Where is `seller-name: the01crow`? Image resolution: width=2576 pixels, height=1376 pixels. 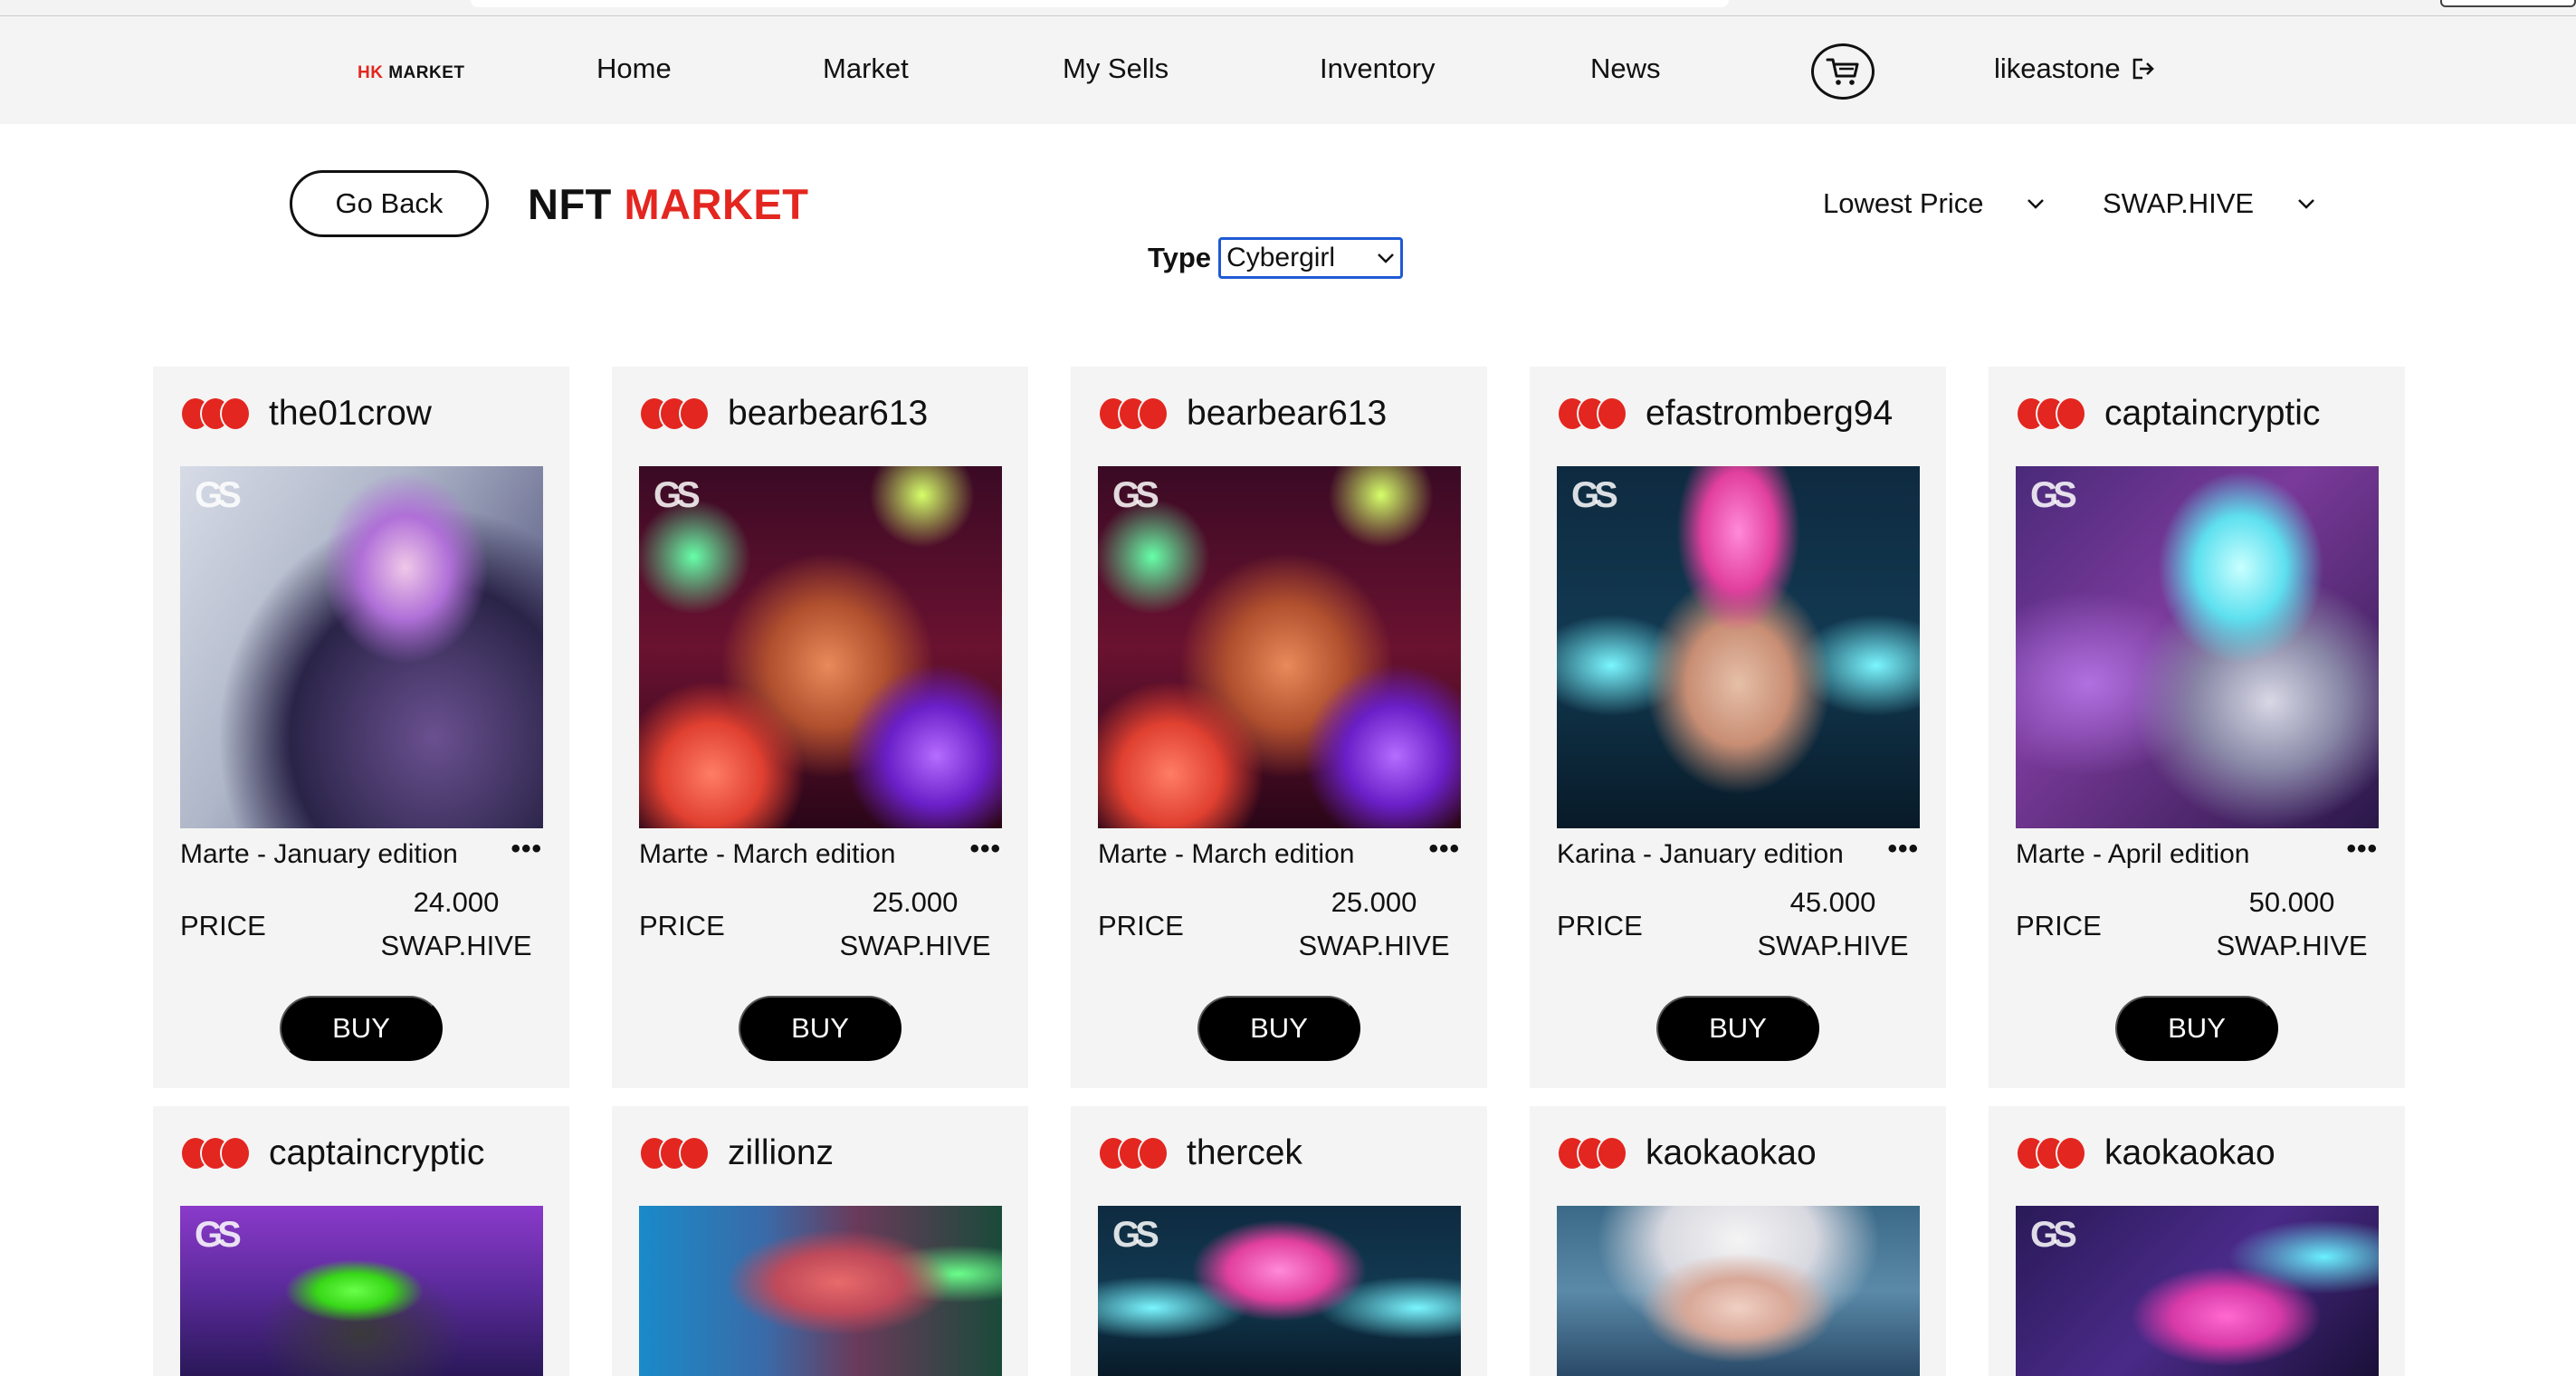
seller-name: the01crow is located at coordinates (350, 414).